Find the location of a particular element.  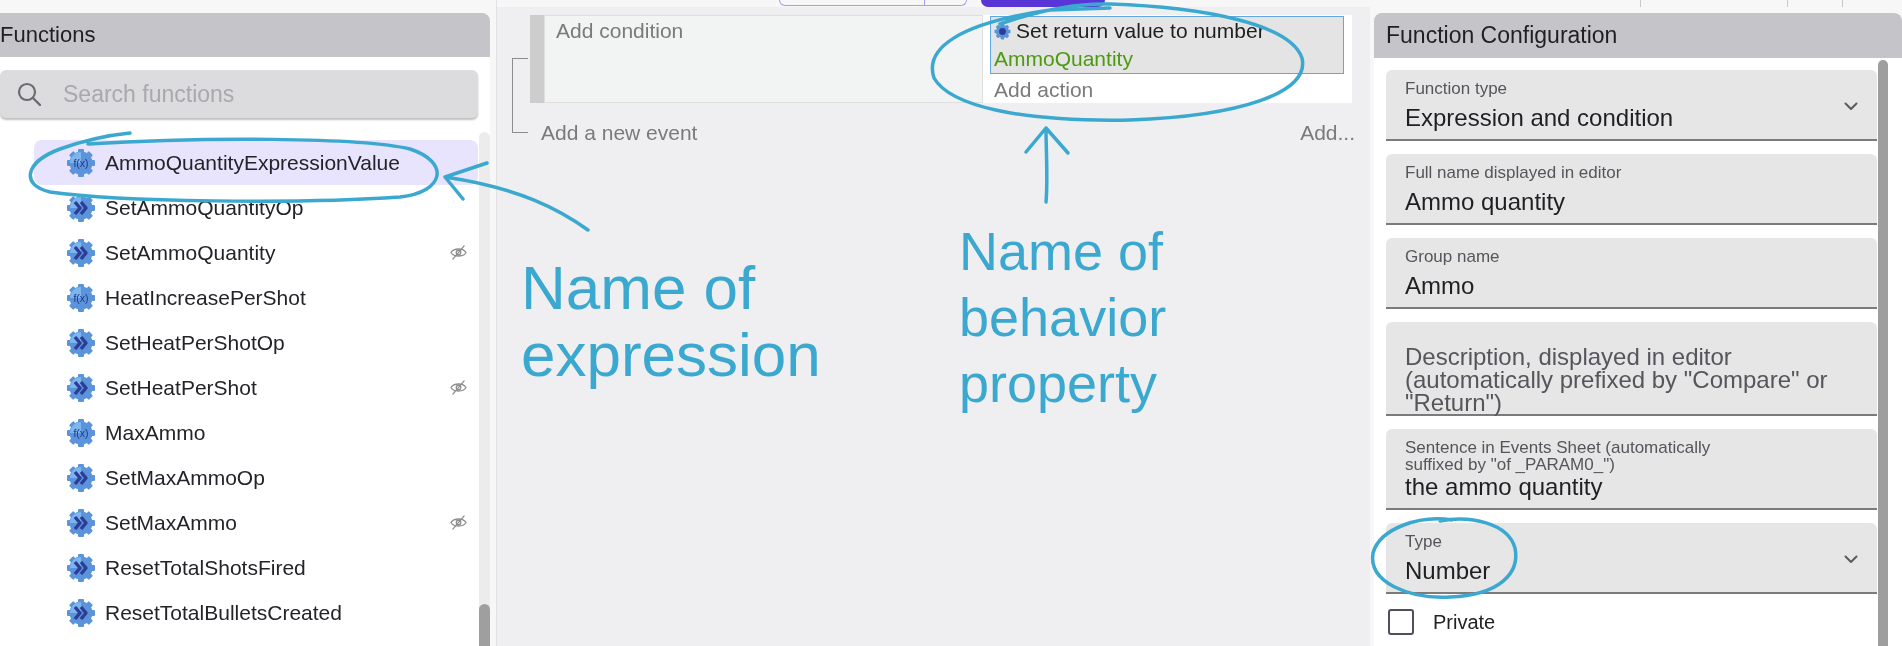

annotation-text: Name of behavior property is located at coordinates (1063, 317).